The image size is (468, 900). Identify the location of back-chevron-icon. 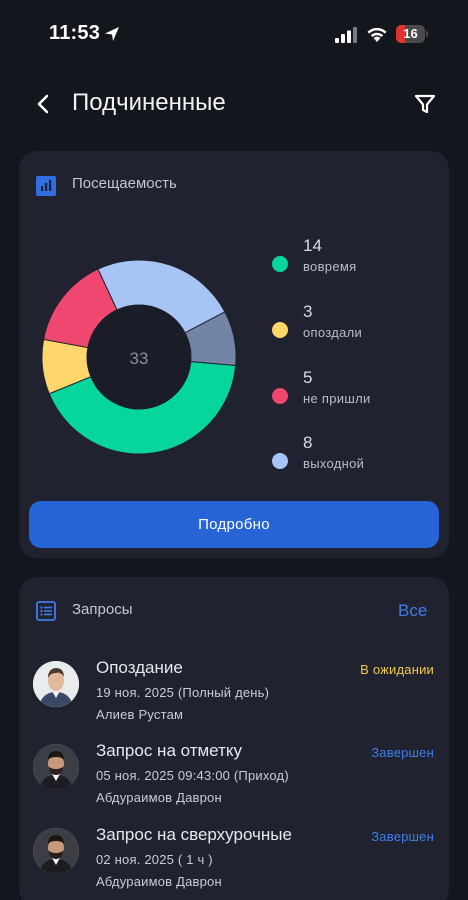
(43, 104).